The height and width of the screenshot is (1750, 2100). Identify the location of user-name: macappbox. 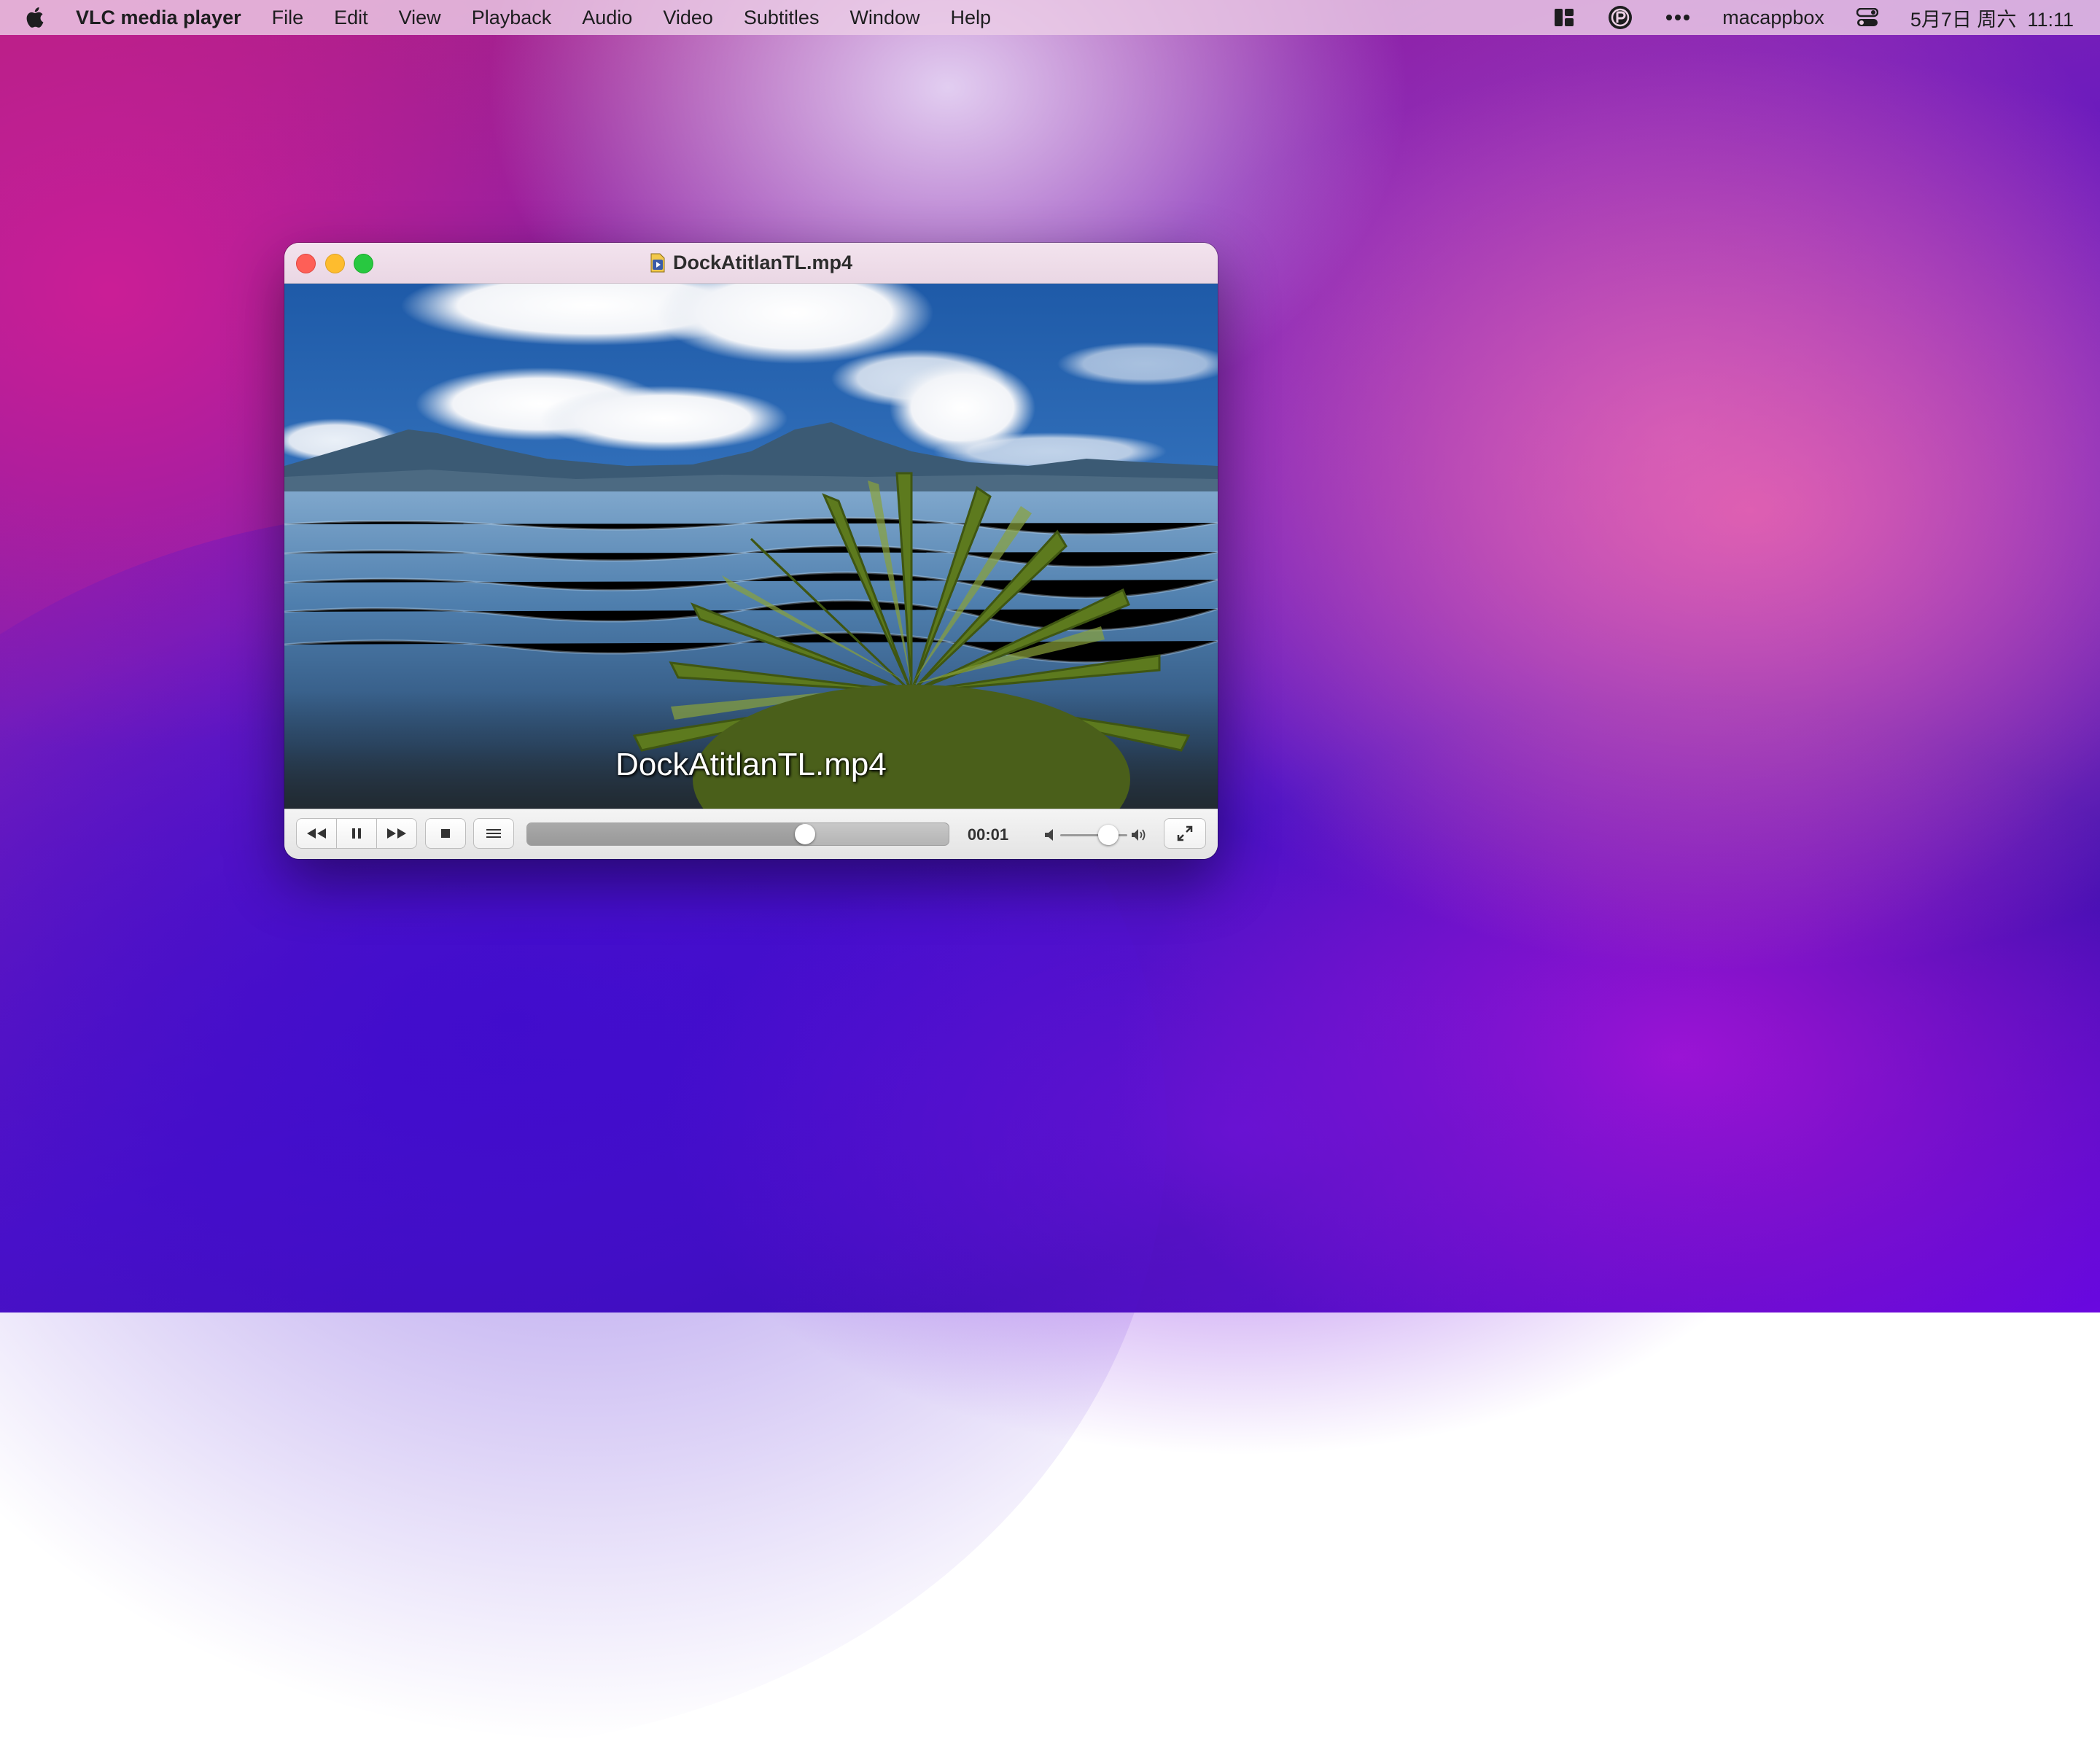
(1773, 18).